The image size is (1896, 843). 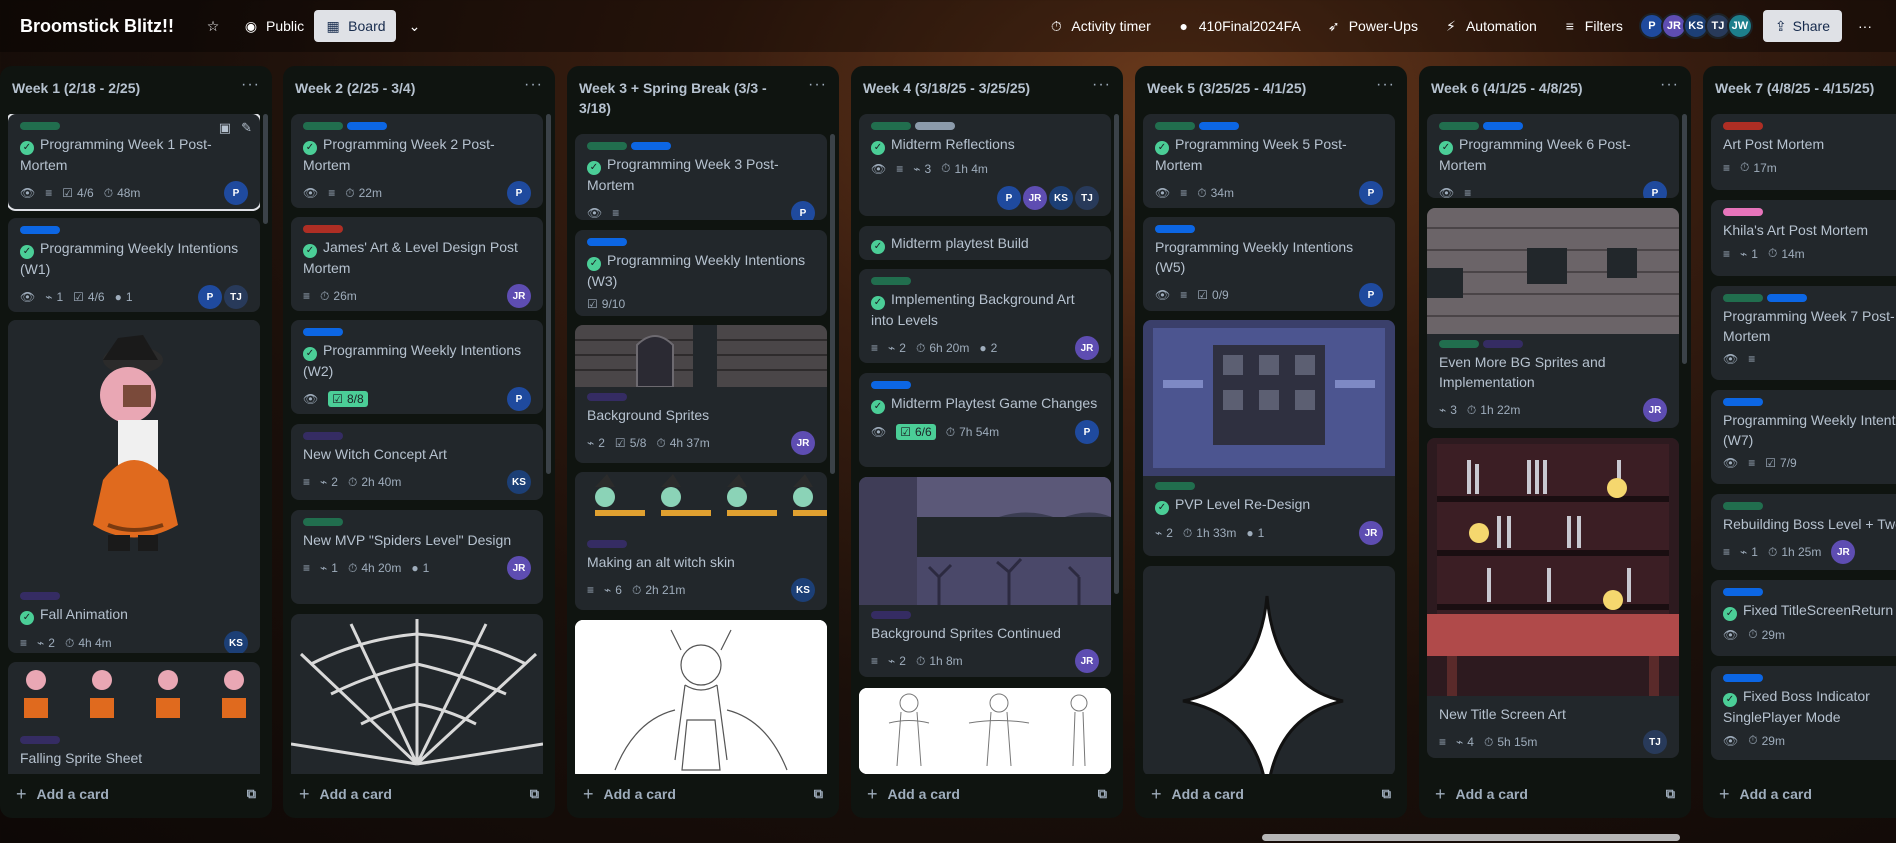 I want to click on list-title: Week 6 (4/1/25 - 4/8/25), so click(x=1555, y=86).